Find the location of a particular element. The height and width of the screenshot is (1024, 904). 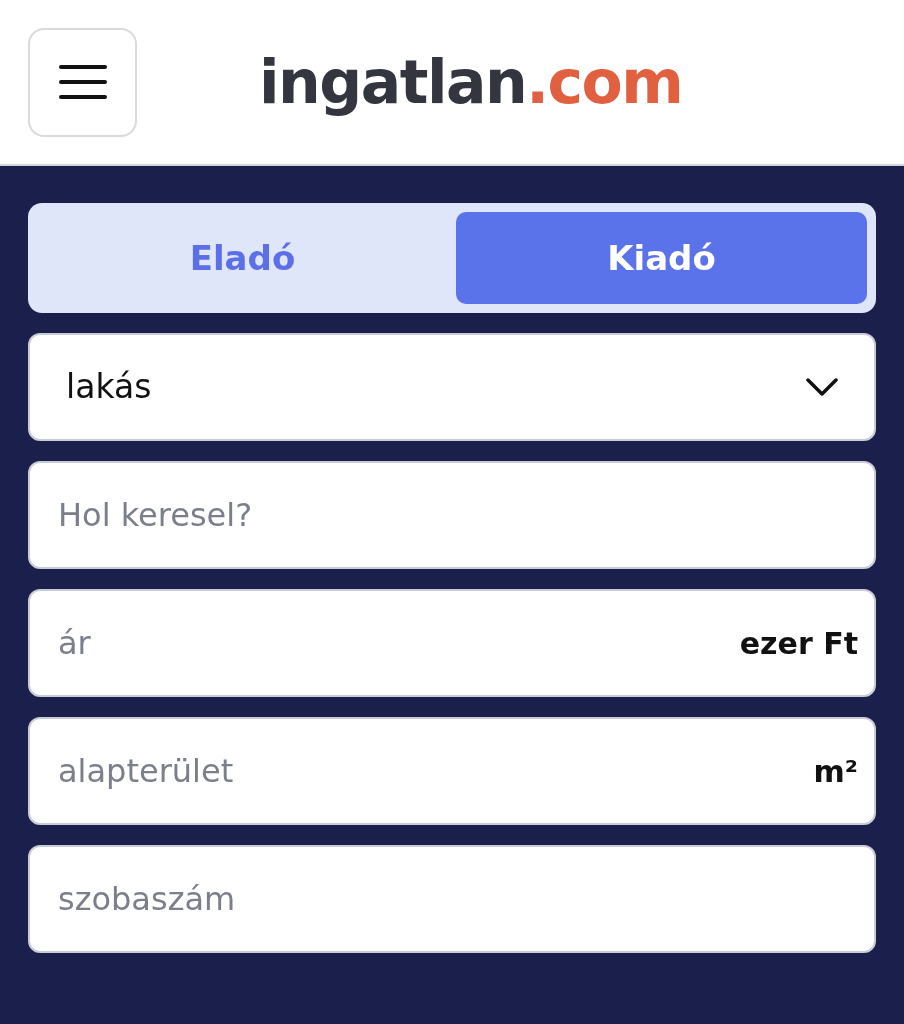

input-field: szobaszám is located at coordinates (452, 899).